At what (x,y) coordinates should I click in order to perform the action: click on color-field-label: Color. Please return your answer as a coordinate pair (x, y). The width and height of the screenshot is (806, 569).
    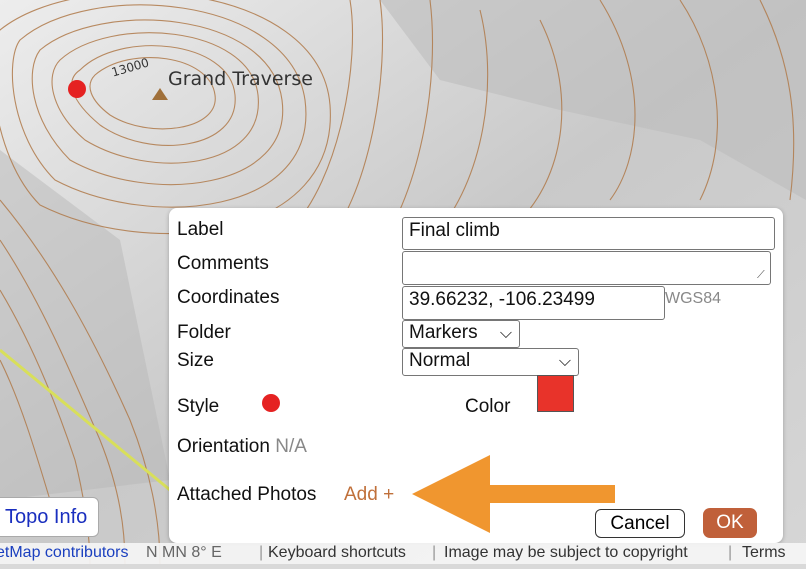
    Looking at the image, I should click on (488, 406).